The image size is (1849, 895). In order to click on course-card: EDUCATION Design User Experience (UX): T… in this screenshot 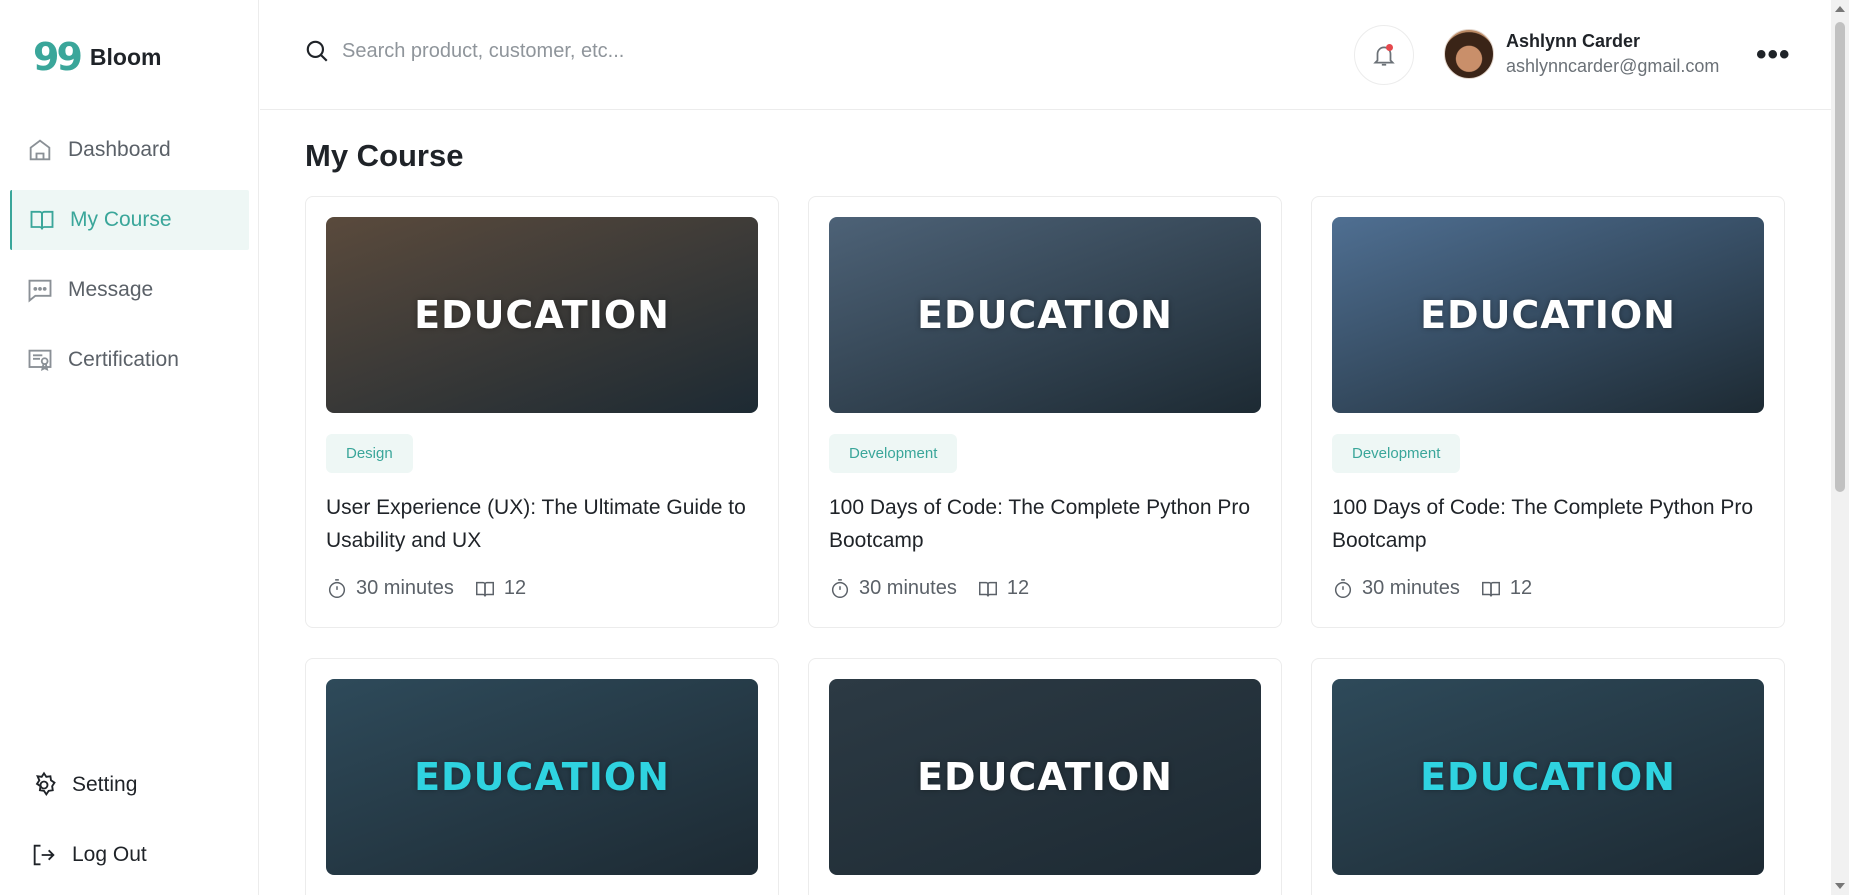, I will do `click(542, 412)`.